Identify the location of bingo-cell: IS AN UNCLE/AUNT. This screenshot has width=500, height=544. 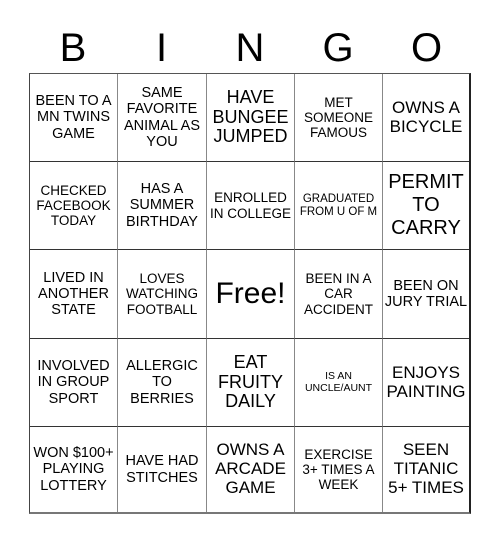
(339, 383).